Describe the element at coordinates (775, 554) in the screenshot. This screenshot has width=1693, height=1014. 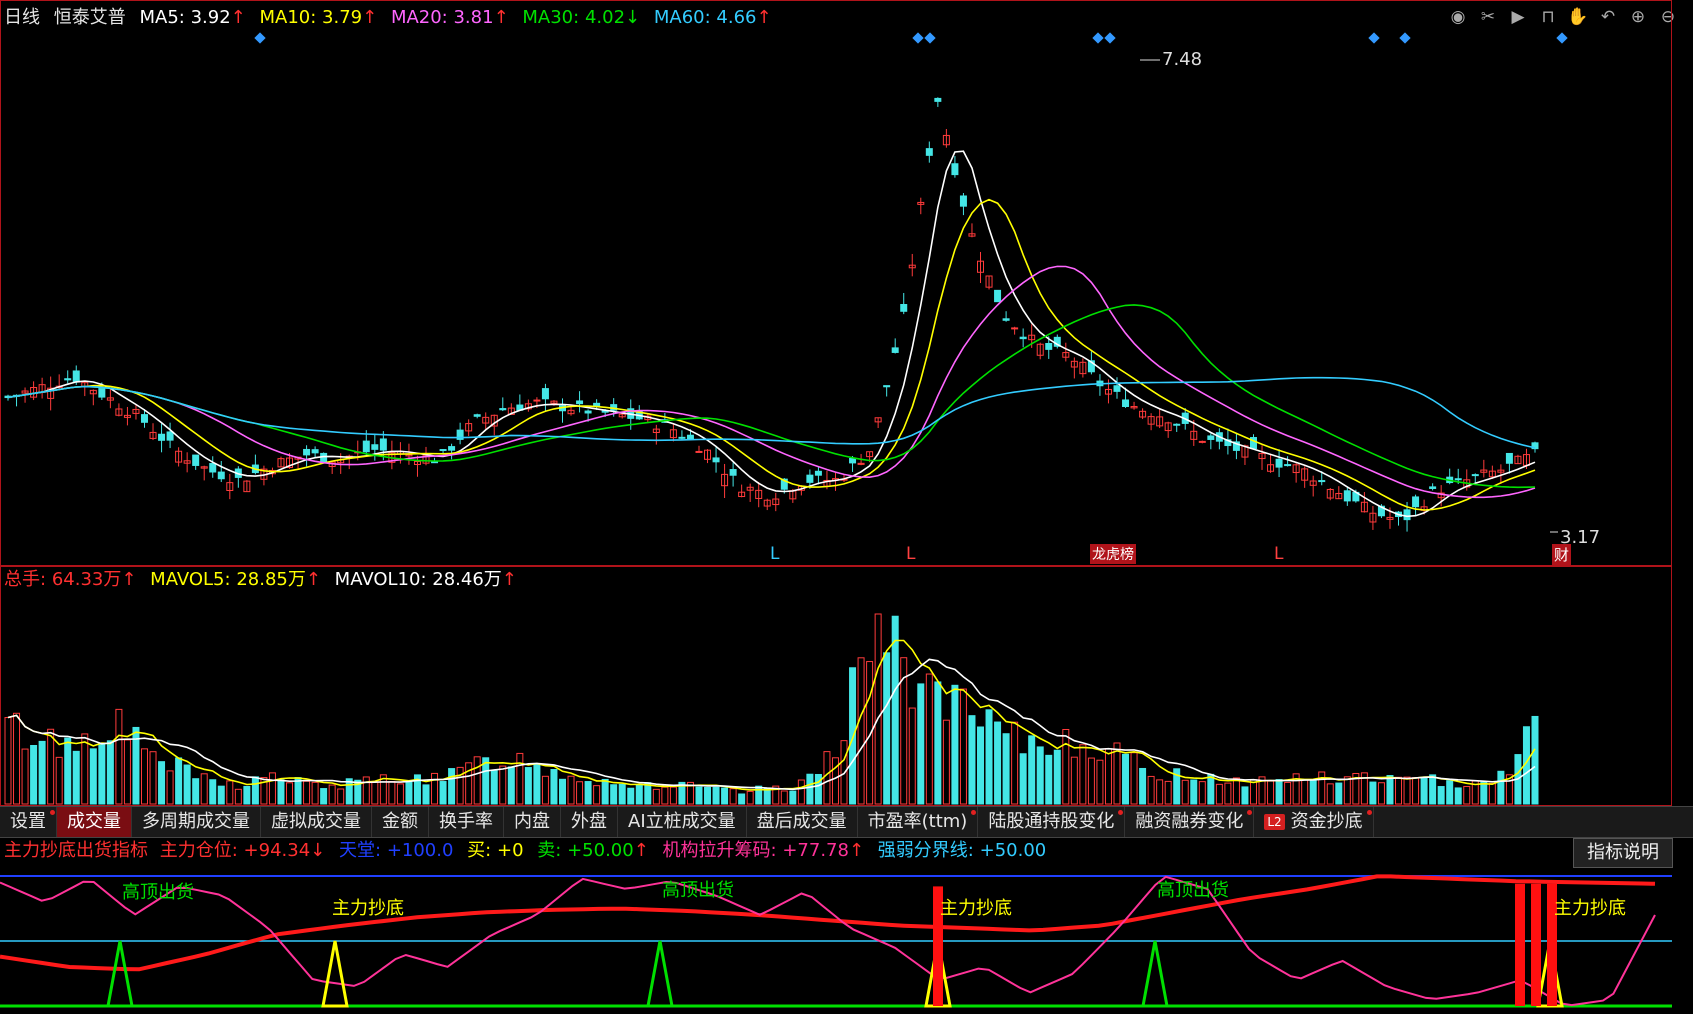
I see `marker-l-1: L` at that location.